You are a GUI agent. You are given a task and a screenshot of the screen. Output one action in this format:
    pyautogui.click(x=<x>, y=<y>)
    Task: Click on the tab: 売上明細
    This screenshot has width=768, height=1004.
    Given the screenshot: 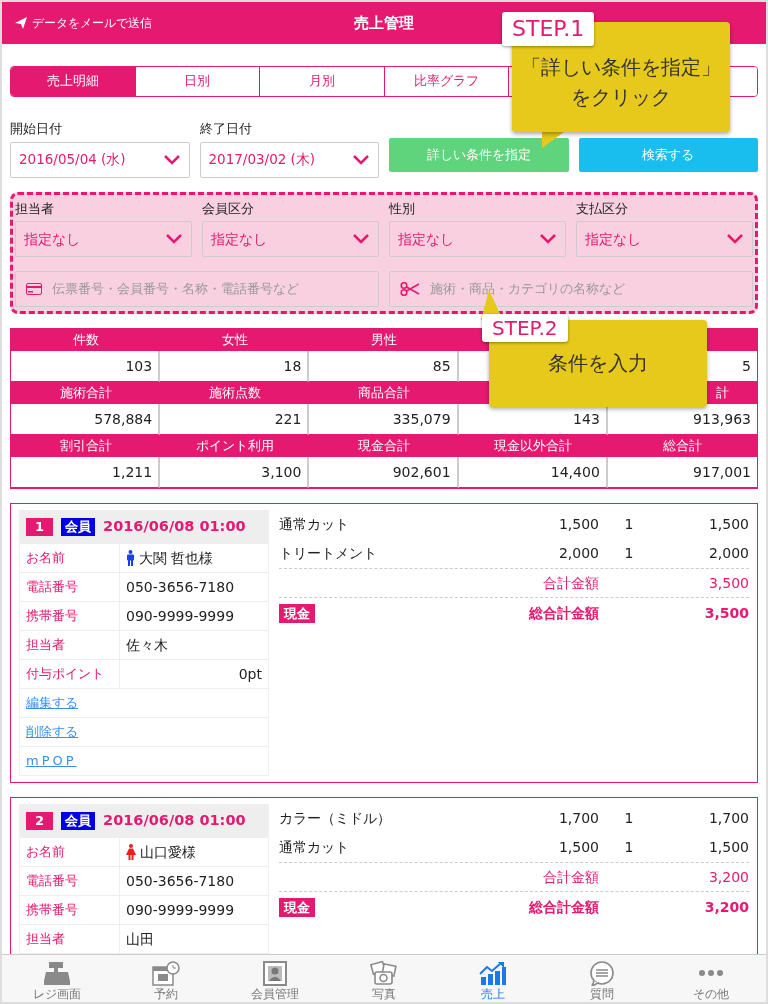 What is the action you would take?
    pyautogui.click(x=73, y=81)
    